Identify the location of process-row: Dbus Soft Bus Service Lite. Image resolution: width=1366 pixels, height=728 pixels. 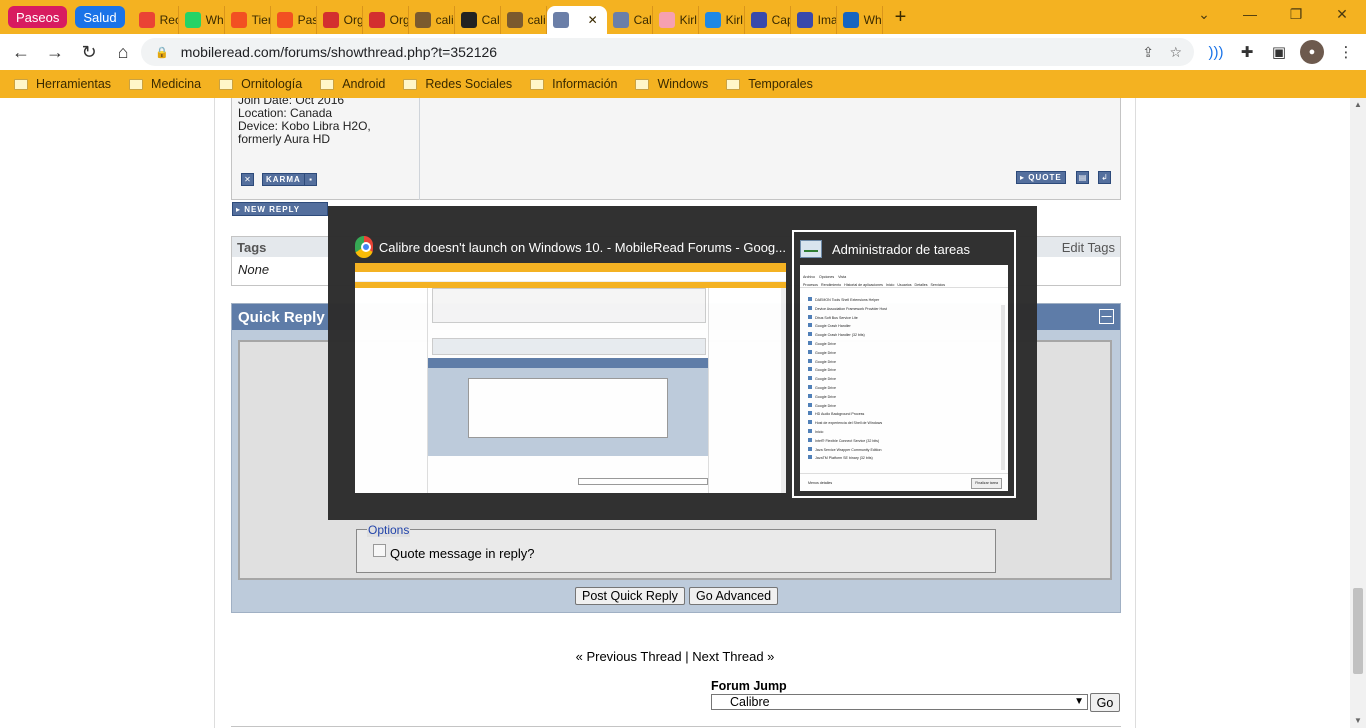
(908, 318).